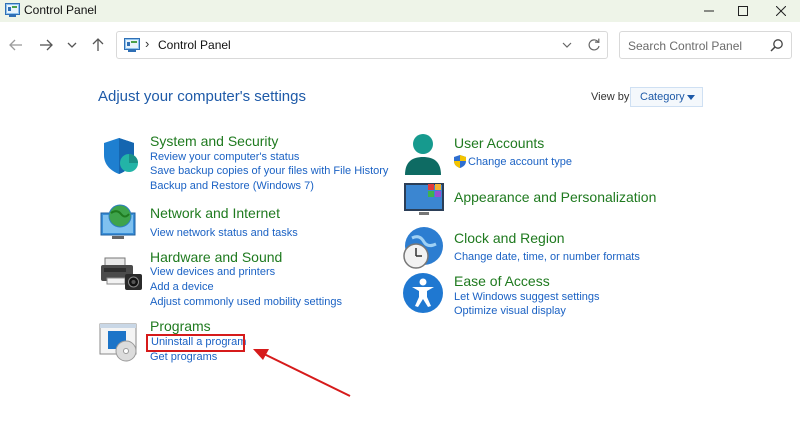 The image size is (800, 432). What do you see at coordinates (183, 357) in the screenshot?
I see `link-get-programs: Get programs` at bounding box center [183, 357].